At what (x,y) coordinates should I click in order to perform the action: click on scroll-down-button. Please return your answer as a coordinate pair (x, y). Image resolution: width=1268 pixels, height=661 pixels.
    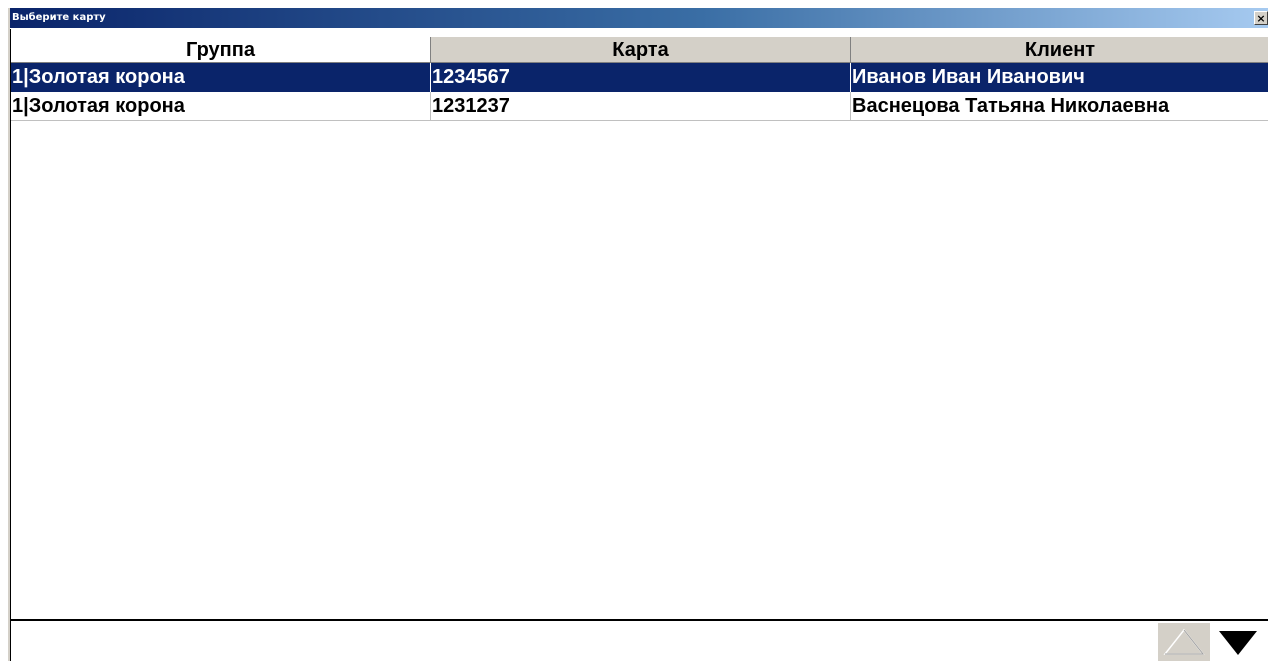
    Looking at the image, I should click on (1238, 642).